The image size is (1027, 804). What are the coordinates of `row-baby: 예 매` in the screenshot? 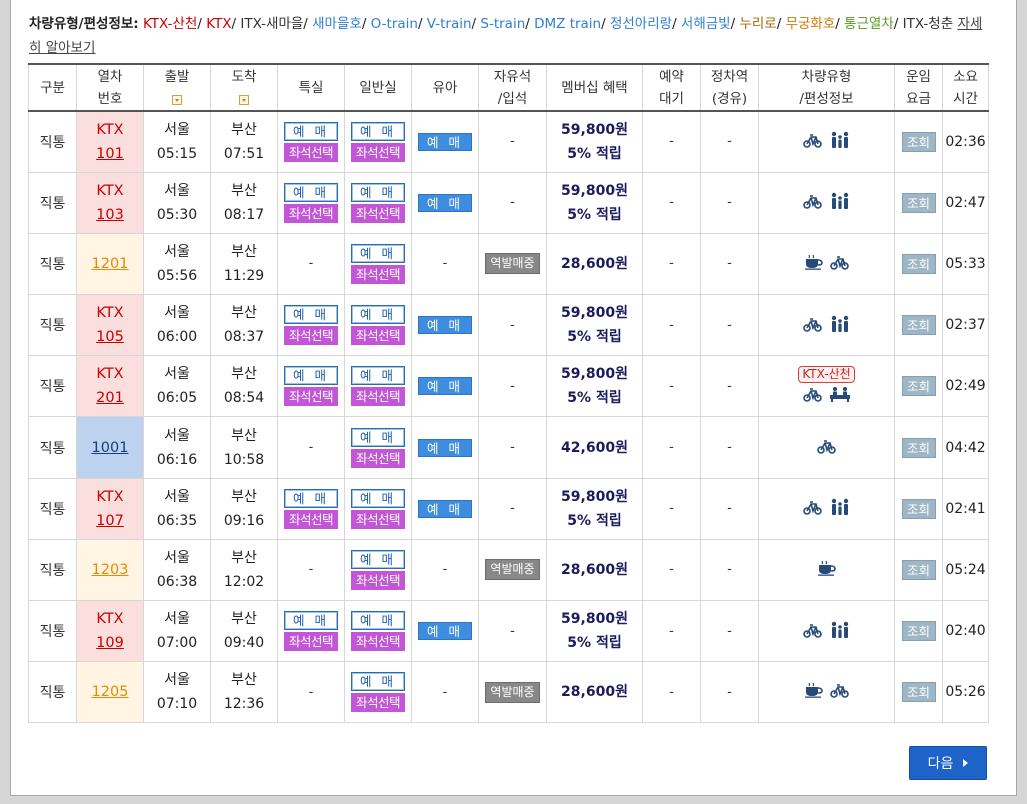 It's located at (445, 508).